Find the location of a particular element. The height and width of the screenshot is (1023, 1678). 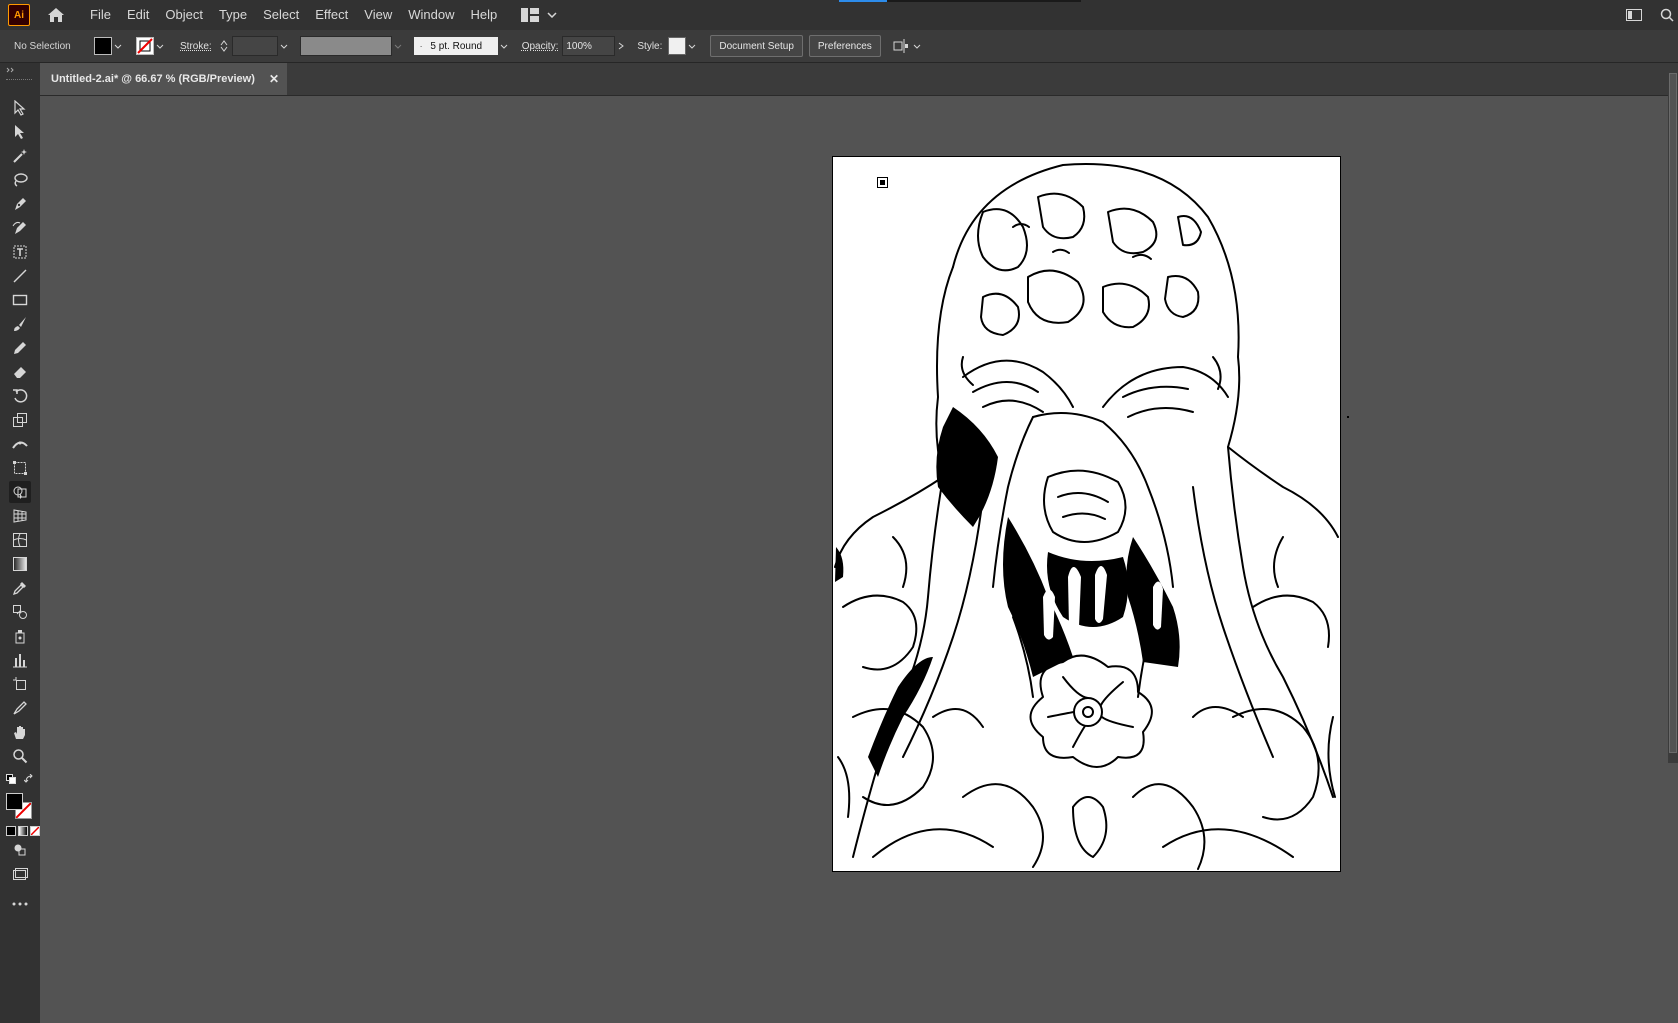

more-icon is located at coordinates (20, 904).